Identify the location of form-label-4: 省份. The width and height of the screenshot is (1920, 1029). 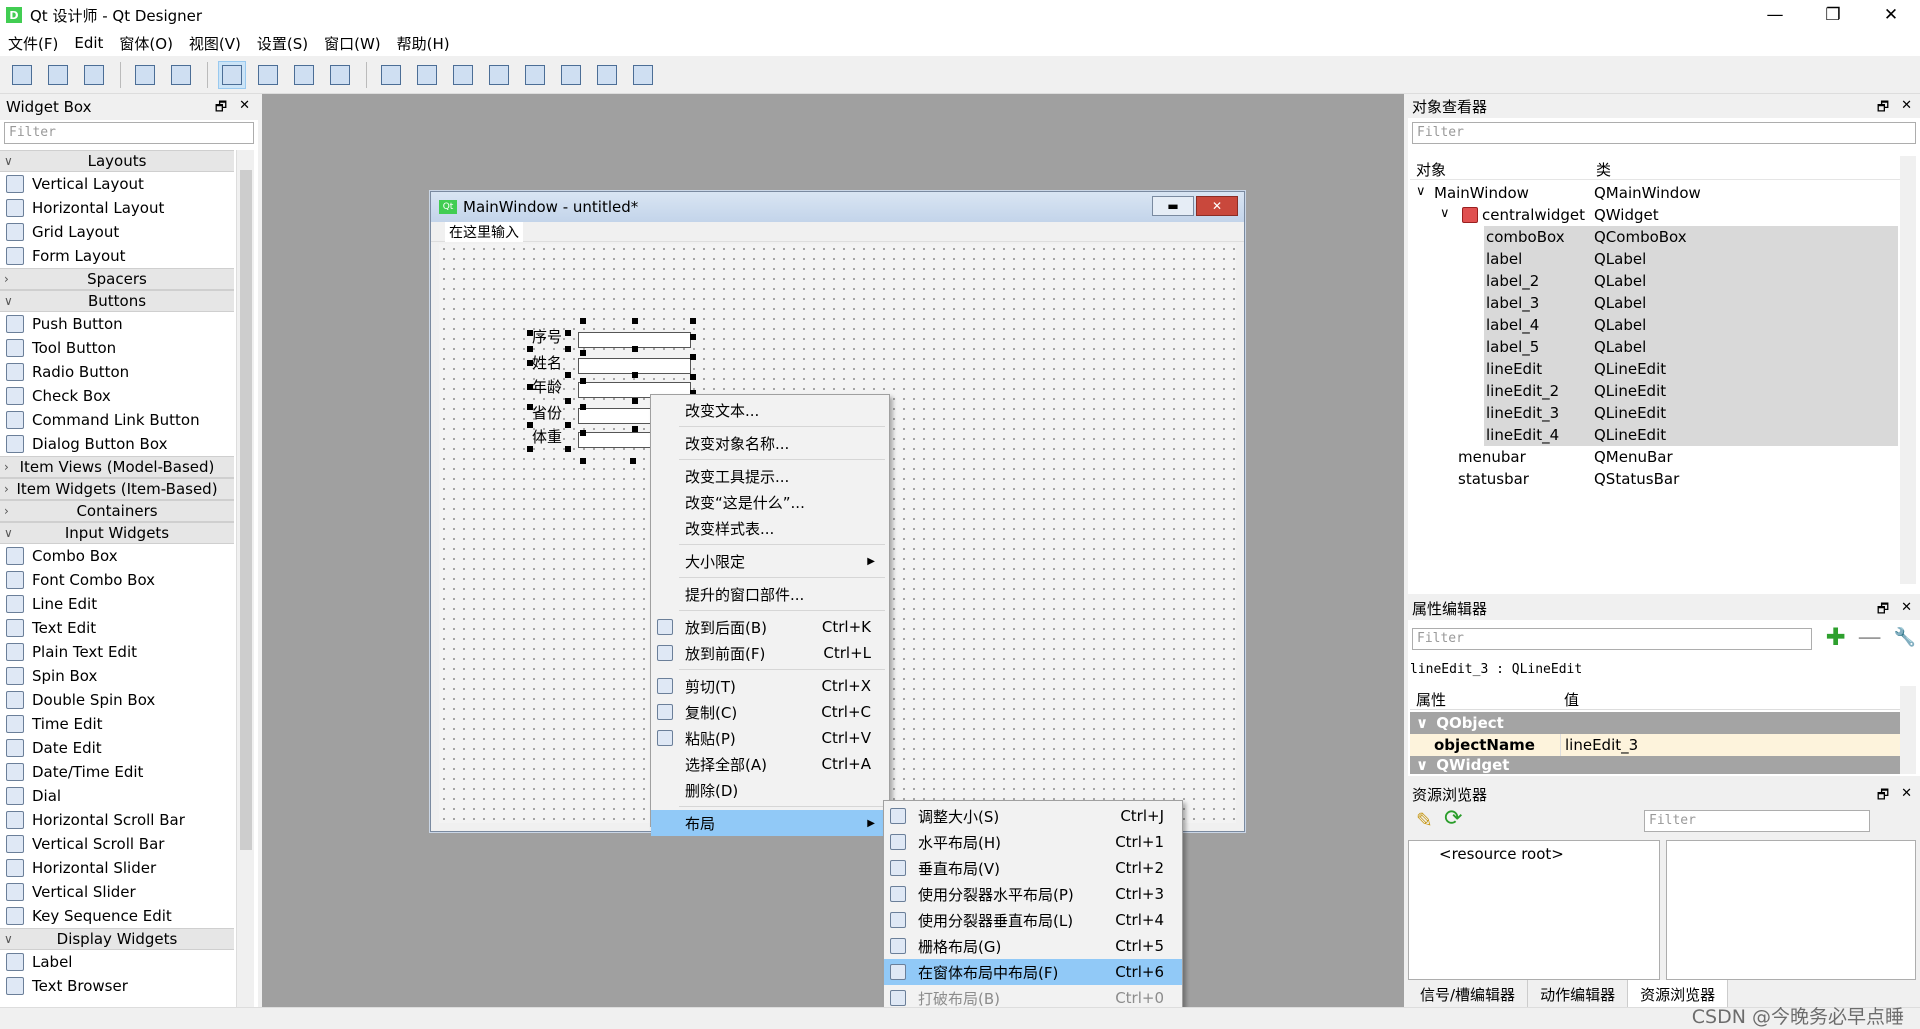
(547, 412).